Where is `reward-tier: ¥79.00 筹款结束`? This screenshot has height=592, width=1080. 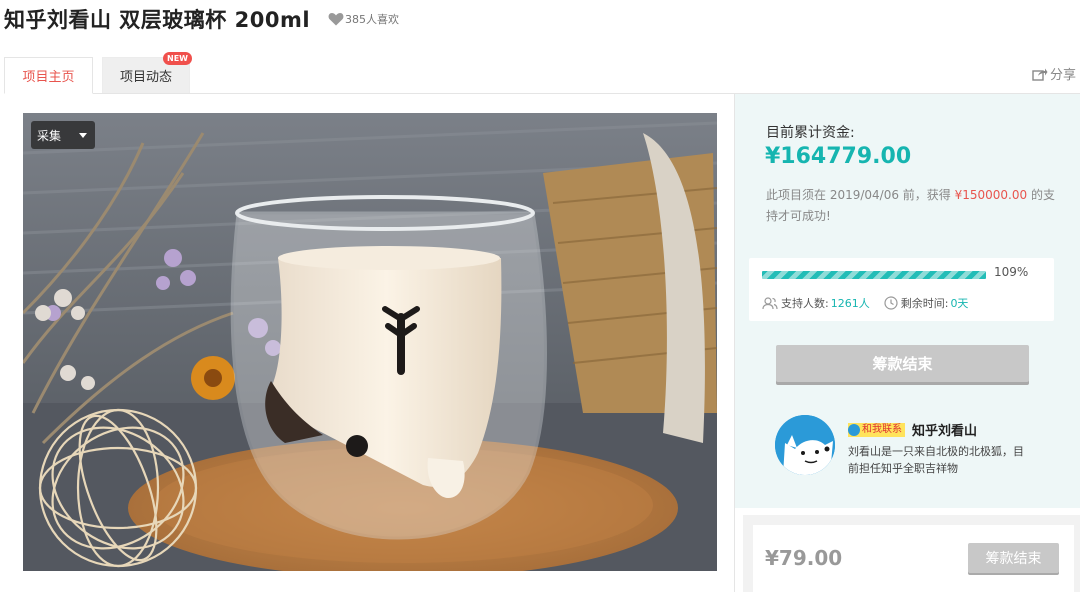 reward-tier: ¥79.00 筹款结束 is located at coordinates (911, 553).